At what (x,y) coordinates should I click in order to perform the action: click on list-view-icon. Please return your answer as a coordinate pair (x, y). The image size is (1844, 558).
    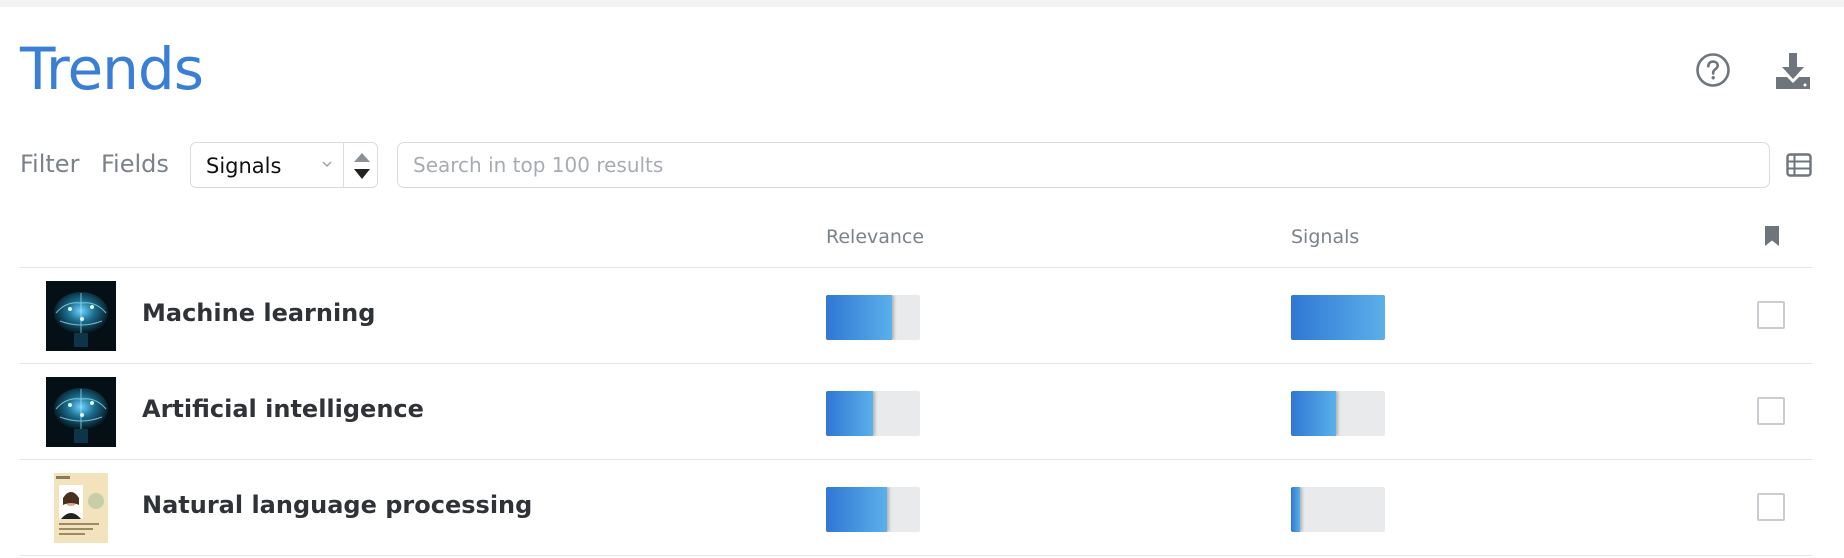
    Looking at the image, I should click on (1799, 165).